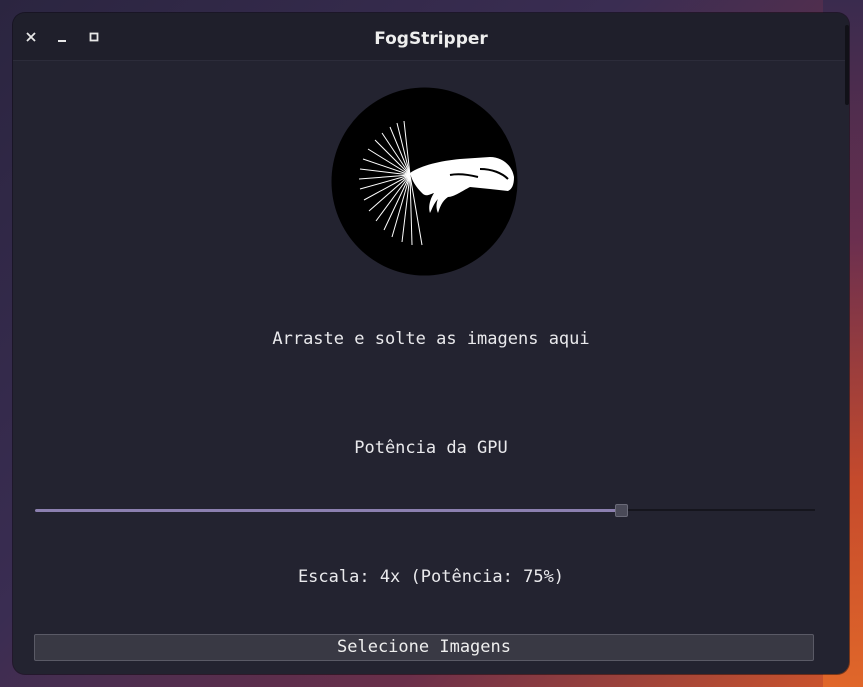 The height and width of the screenshot is (687, 863). I want to click on scale-status-label: Escala: 4x (Potência: 75%), so click(431, 577).